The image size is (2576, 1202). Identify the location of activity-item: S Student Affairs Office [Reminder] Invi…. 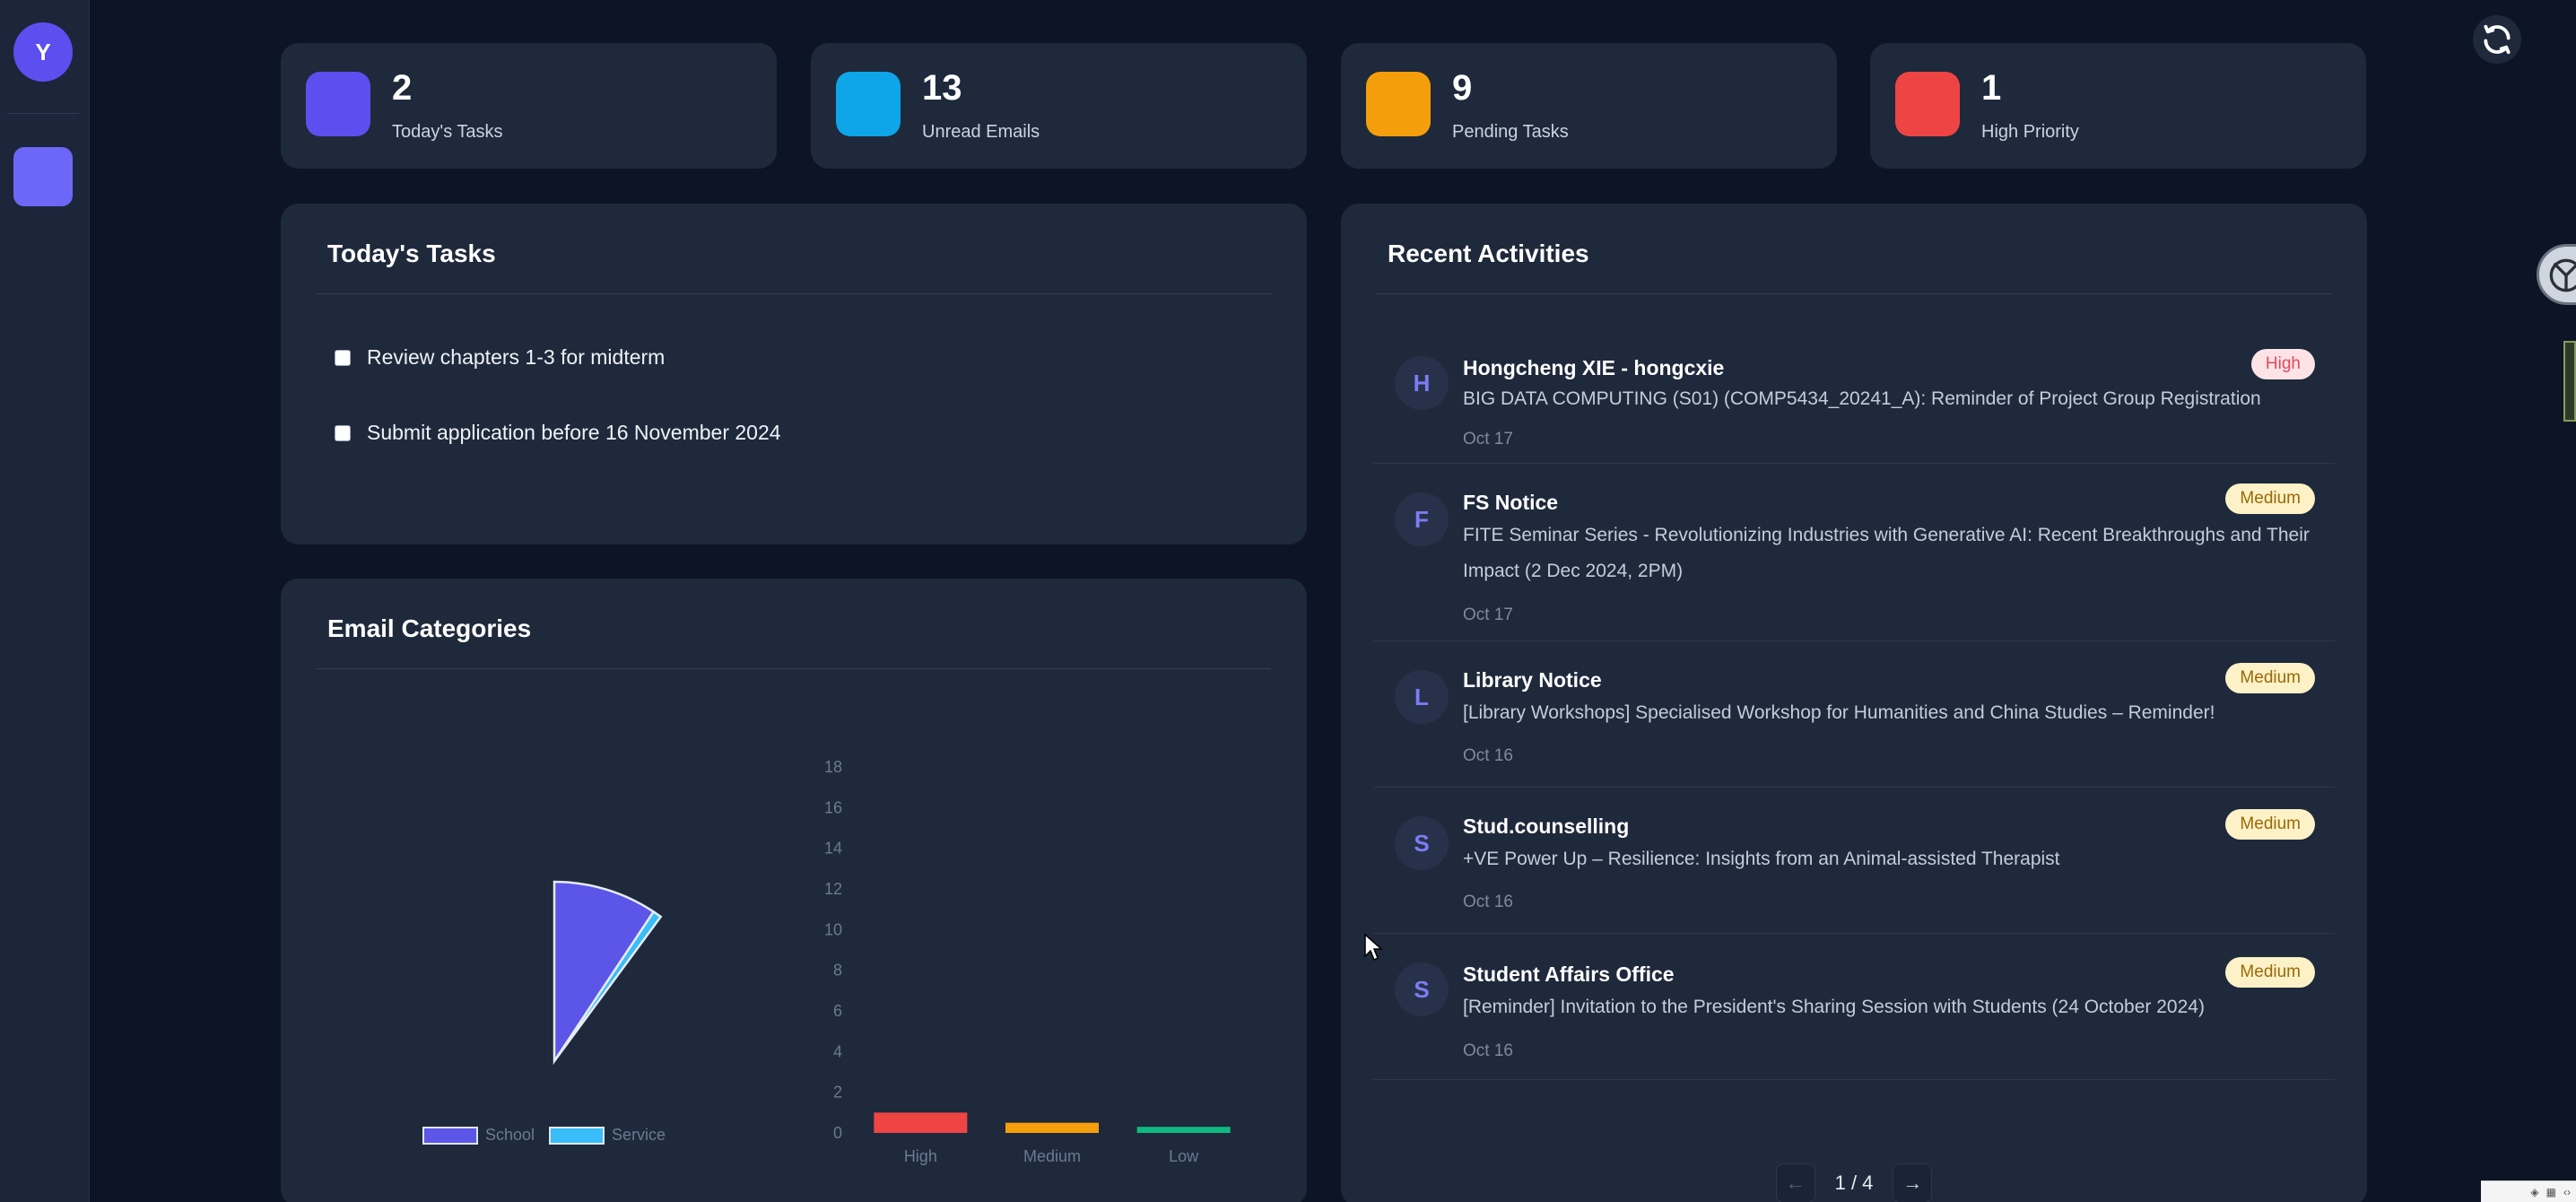
(1854, 1007).